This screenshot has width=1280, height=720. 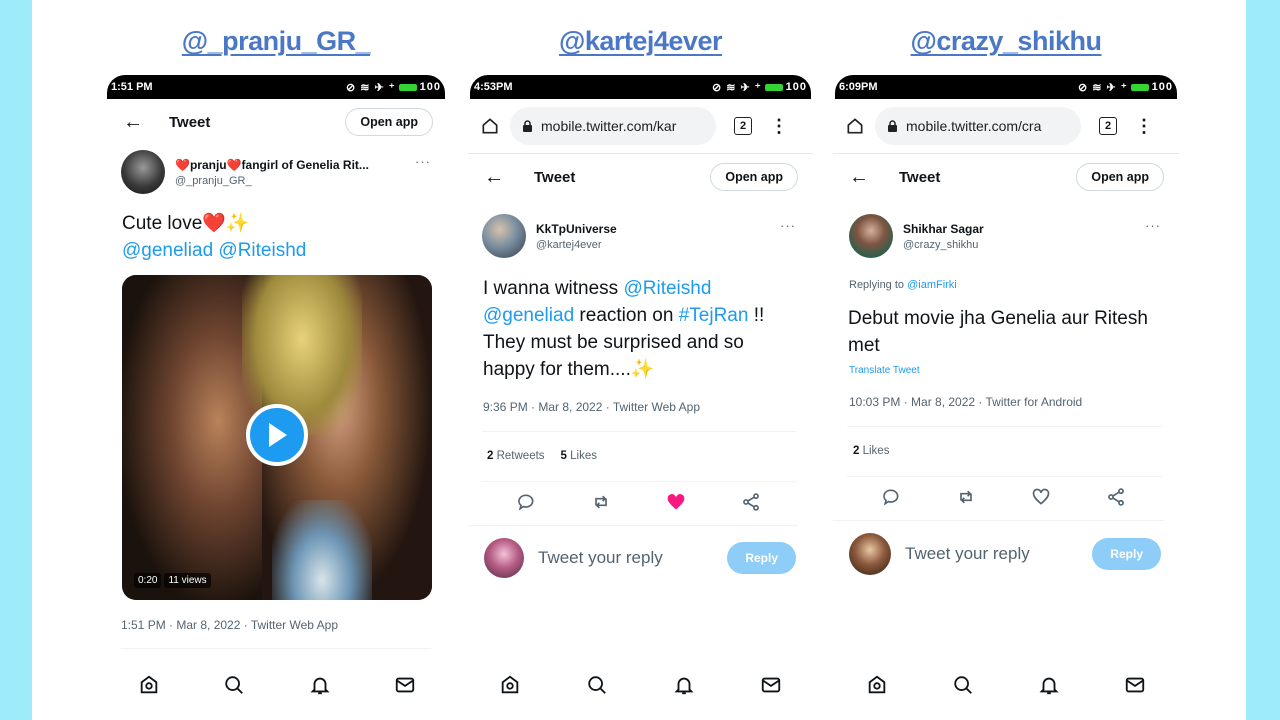 I want to click on status-time: 1:51 PM, so click(x=132, y=87).